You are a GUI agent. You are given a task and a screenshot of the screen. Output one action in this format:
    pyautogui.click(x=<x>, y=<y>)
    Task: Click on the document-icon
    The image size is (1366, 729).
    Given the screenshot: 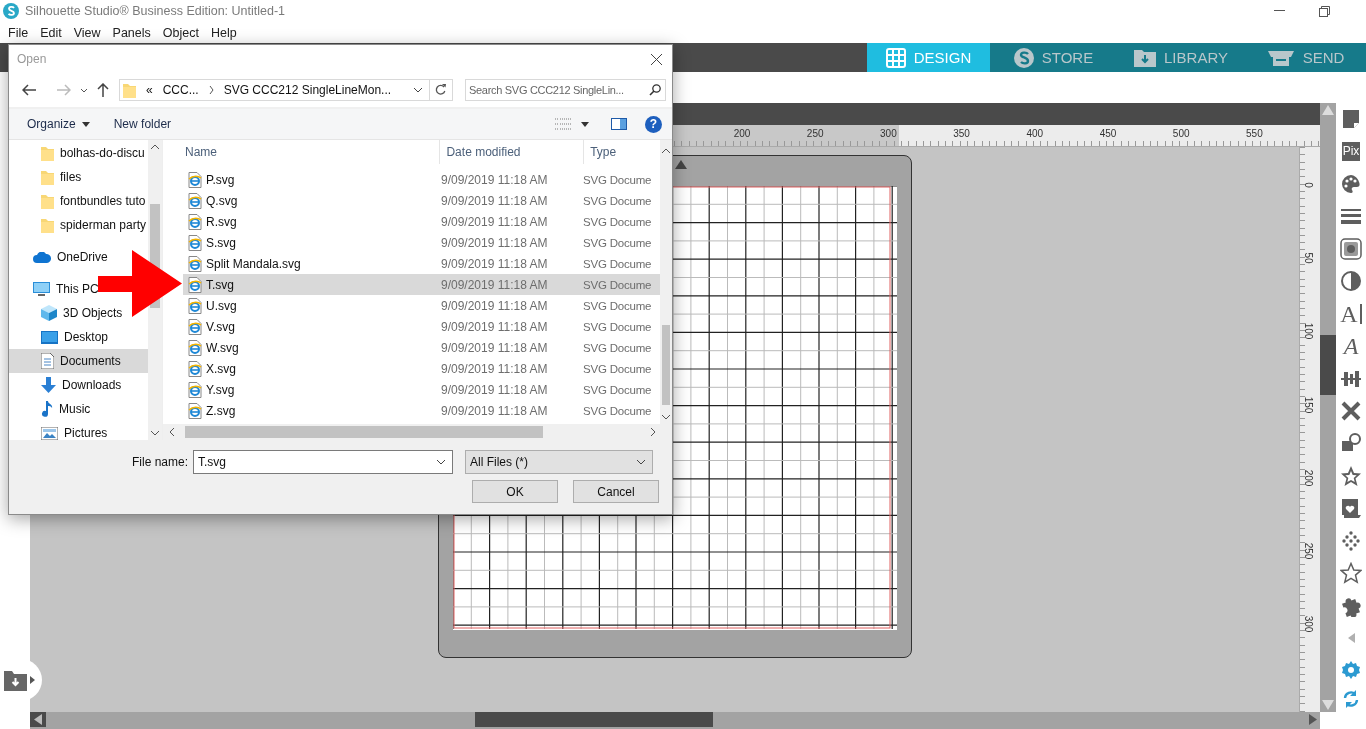 What is the action you would take?
    pyautogui.click(x=47, y=361)
    